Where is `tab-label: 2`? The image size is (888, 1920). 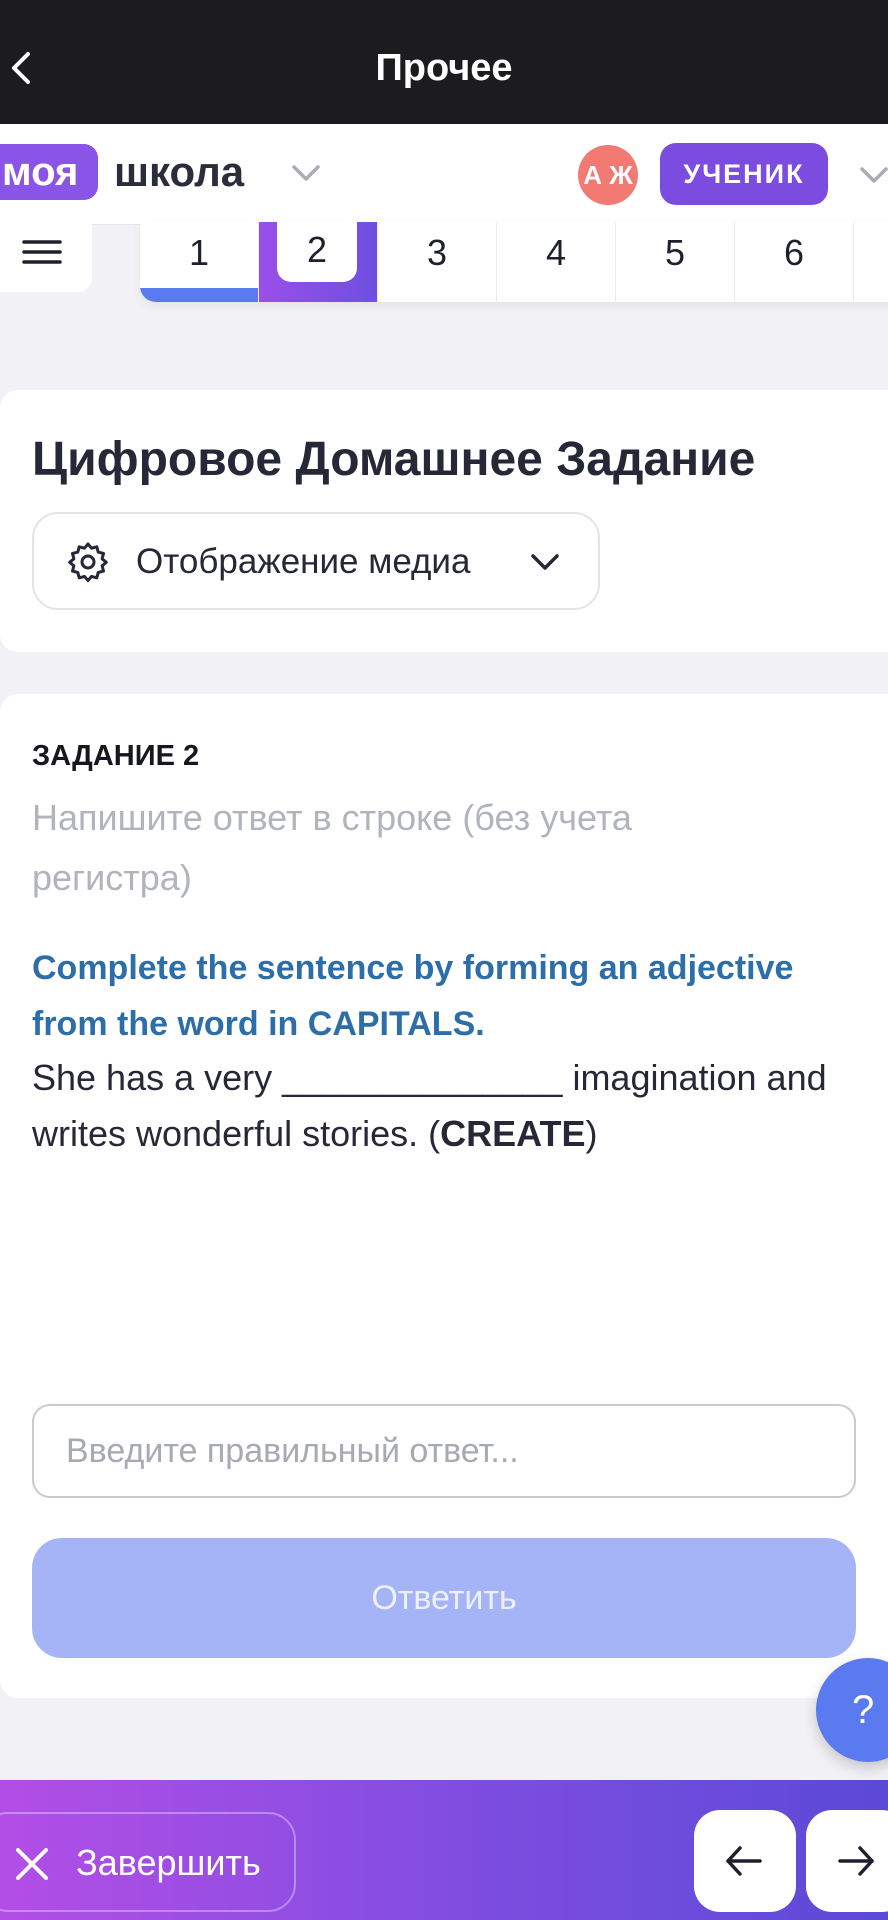 tab-label: 2 is located at coordinates (317, 249).